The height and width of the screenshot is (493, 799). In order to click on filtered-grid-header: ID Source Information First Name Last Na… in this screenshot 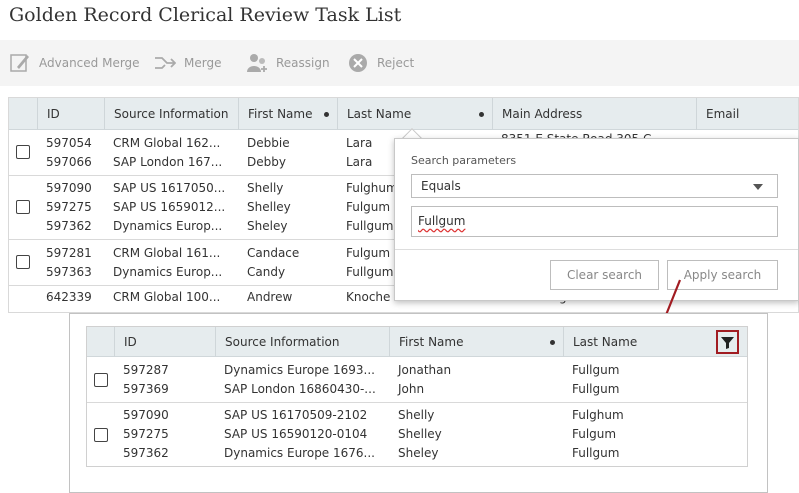, I will do `click(417, 342)`.